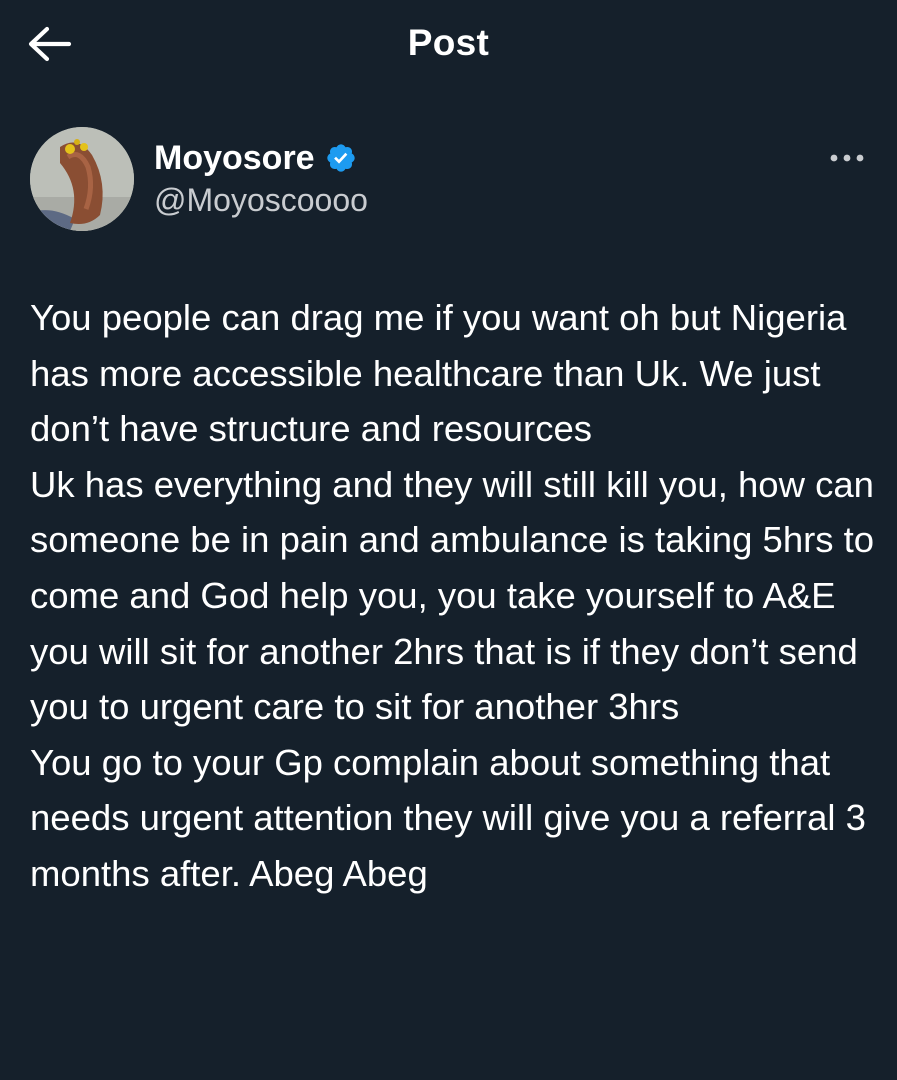 This screenshot has width=897, height=1080. What do you see at coordinates (261, 200) in the screenshot?
I see `author-handle: @Moyoscoooo` at bounding box center [261, 200].